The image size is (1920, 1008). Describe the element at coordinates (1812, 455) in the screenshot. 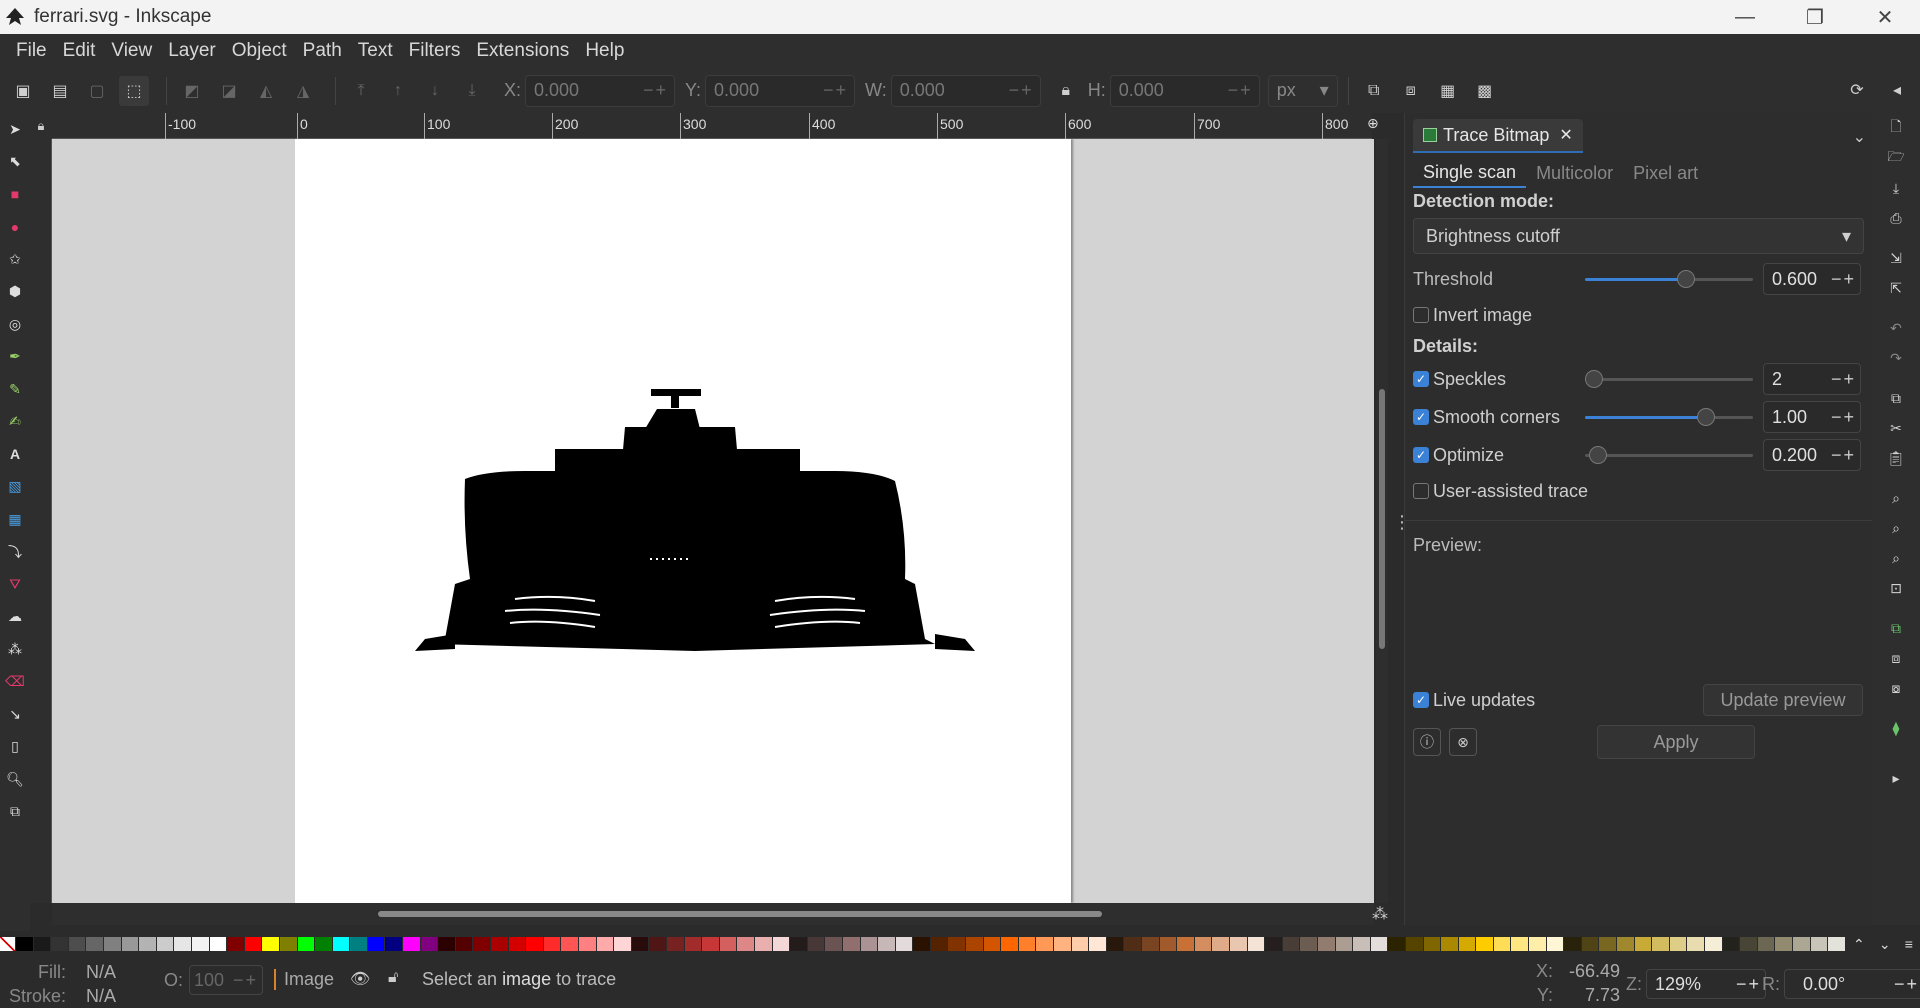

I see `optimize-spin: 0.200 −+` at that location.